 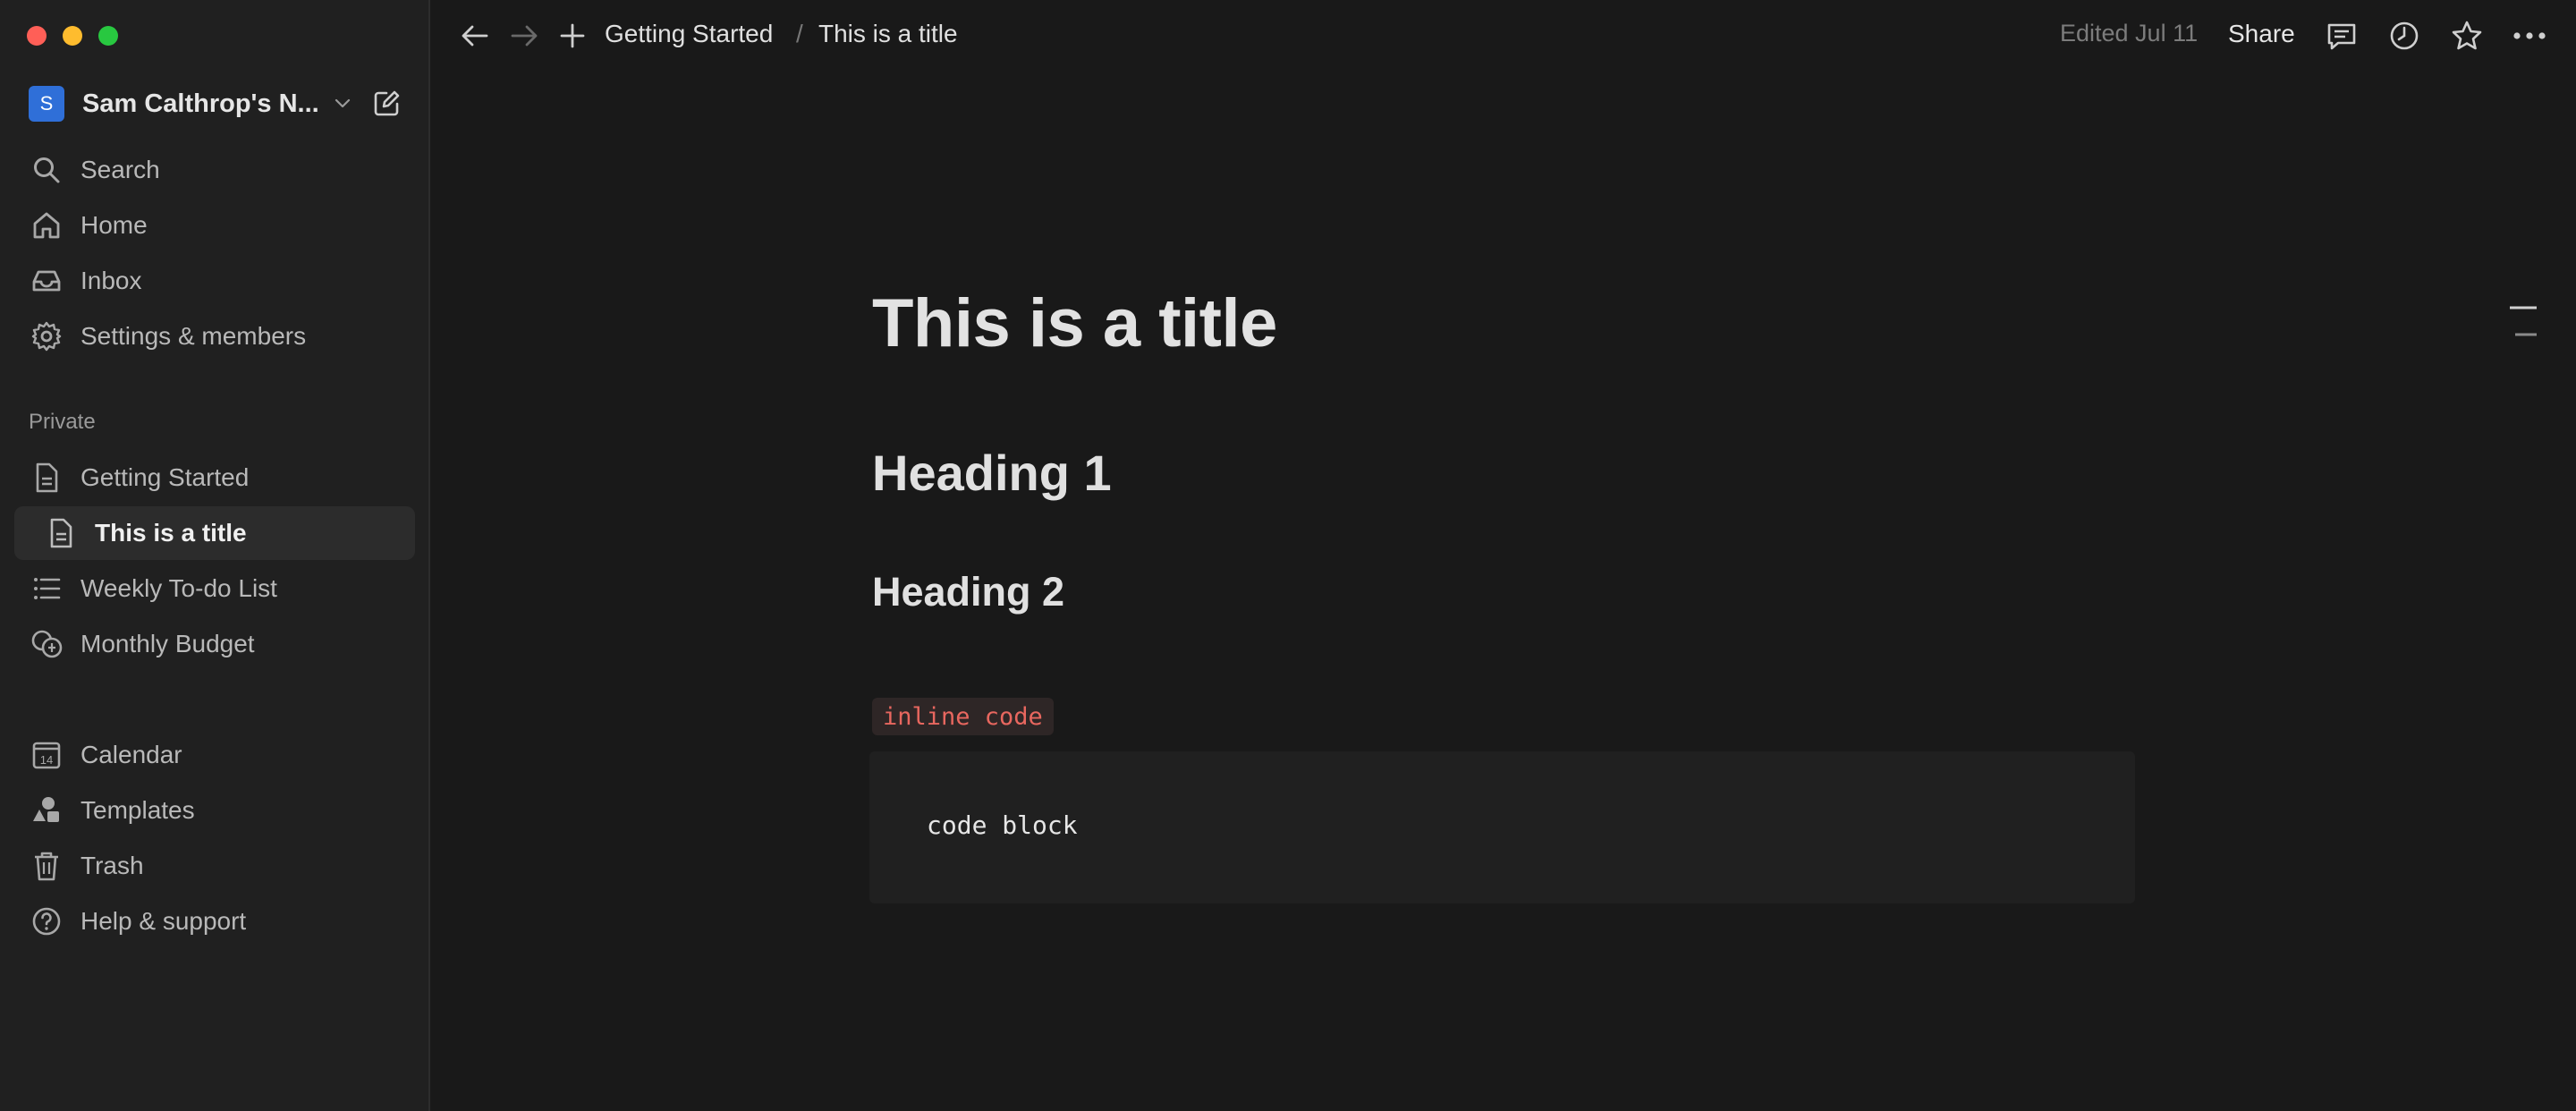 I want to click on sidebar-item-label: Home, so click(x=114, y=225).